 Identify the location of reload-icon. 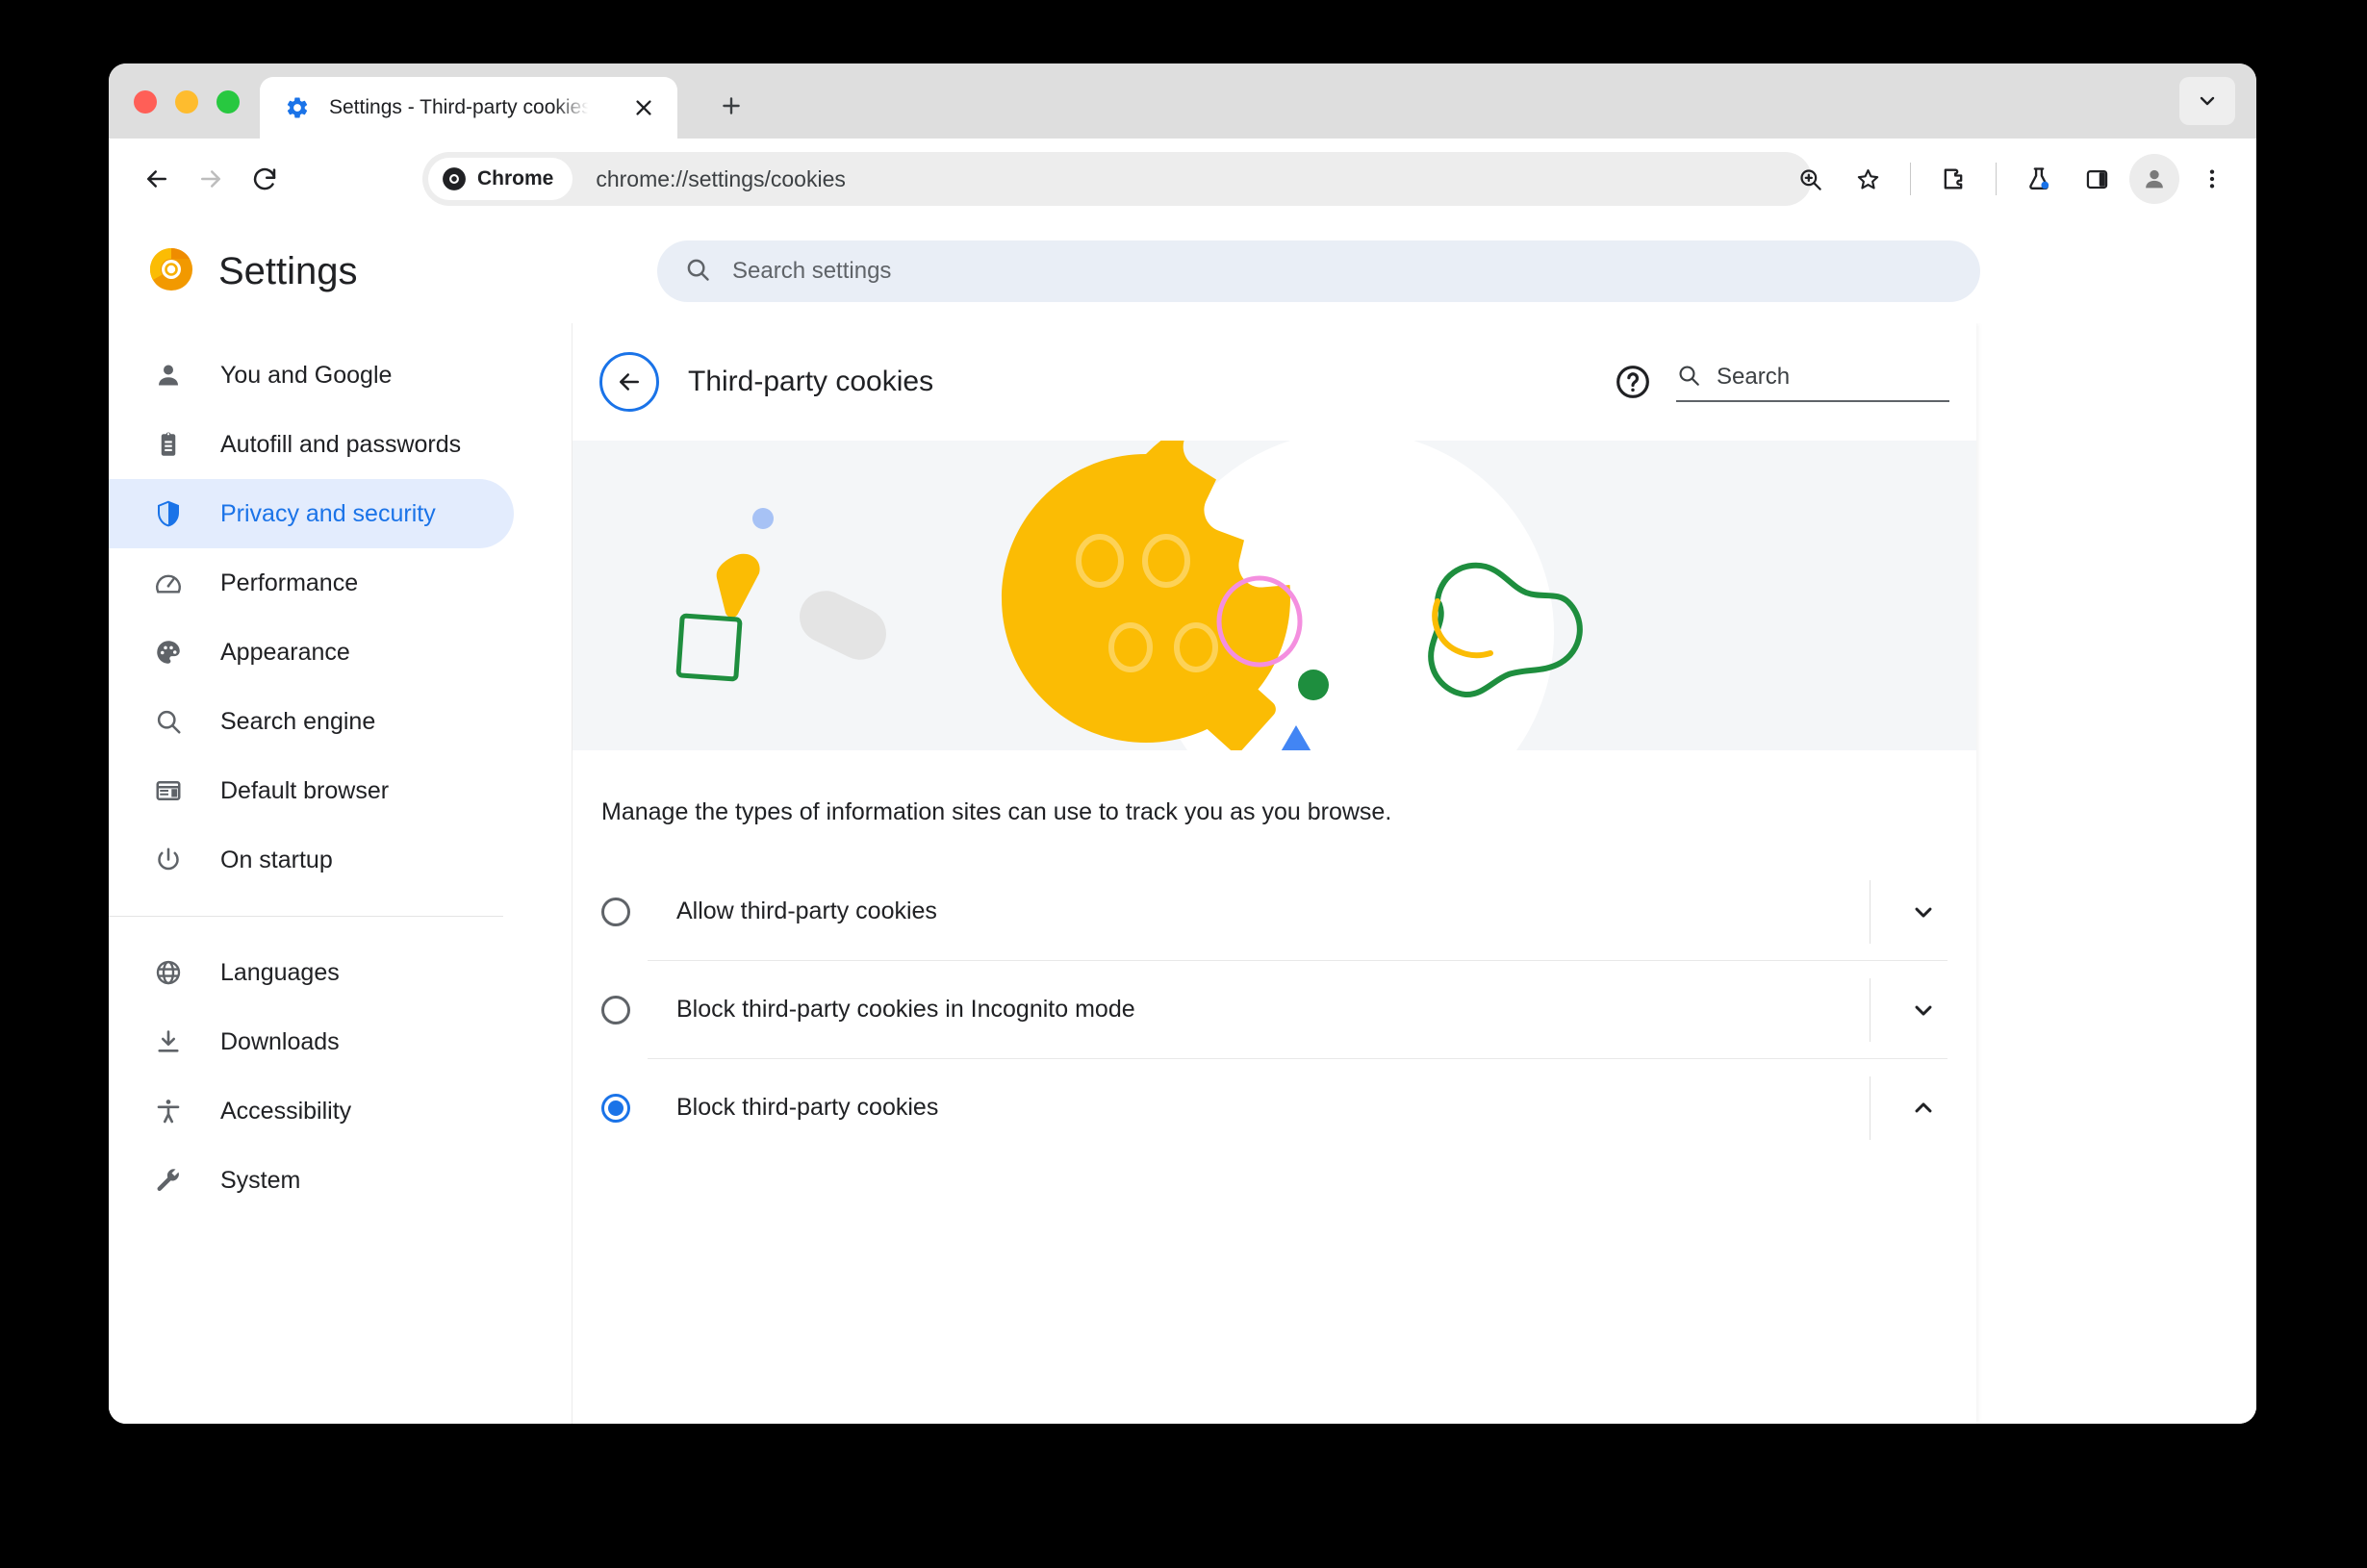
(265, 179).